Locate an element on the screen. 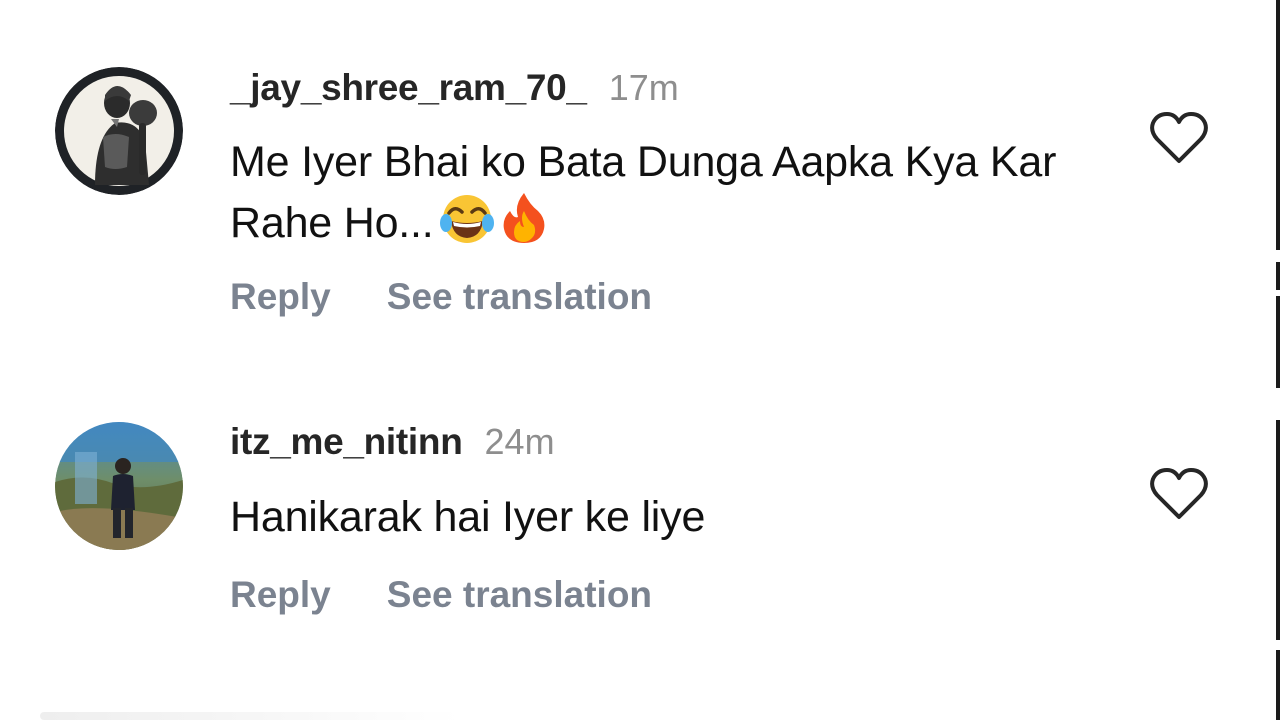 The width and height of the screenshot is (1280, 720). comment-meta: _jay_shree_ram_70_ 17m is located at coordinates (454, 88).